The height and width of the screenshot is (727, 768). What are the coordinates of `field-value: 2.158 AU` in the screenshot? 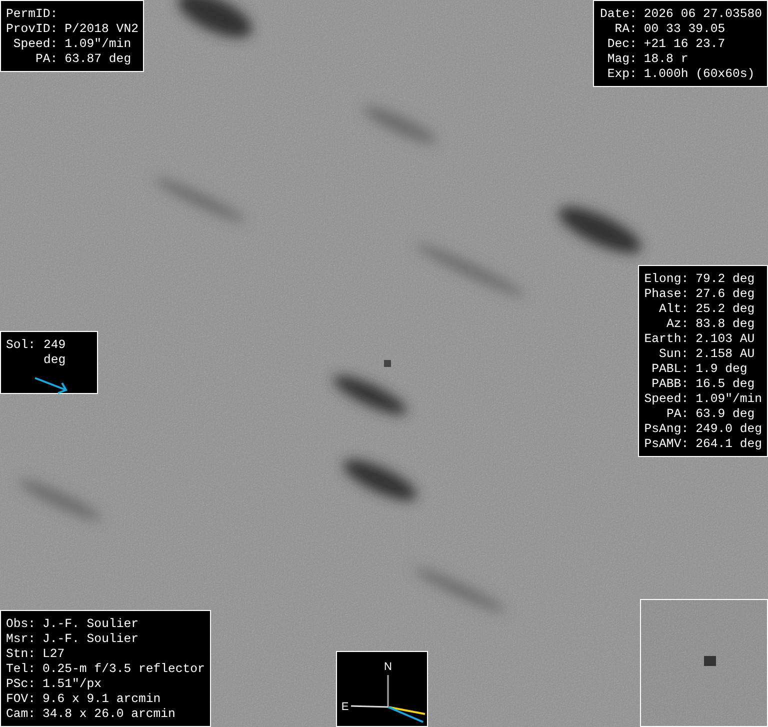 It's located at (726, 354).